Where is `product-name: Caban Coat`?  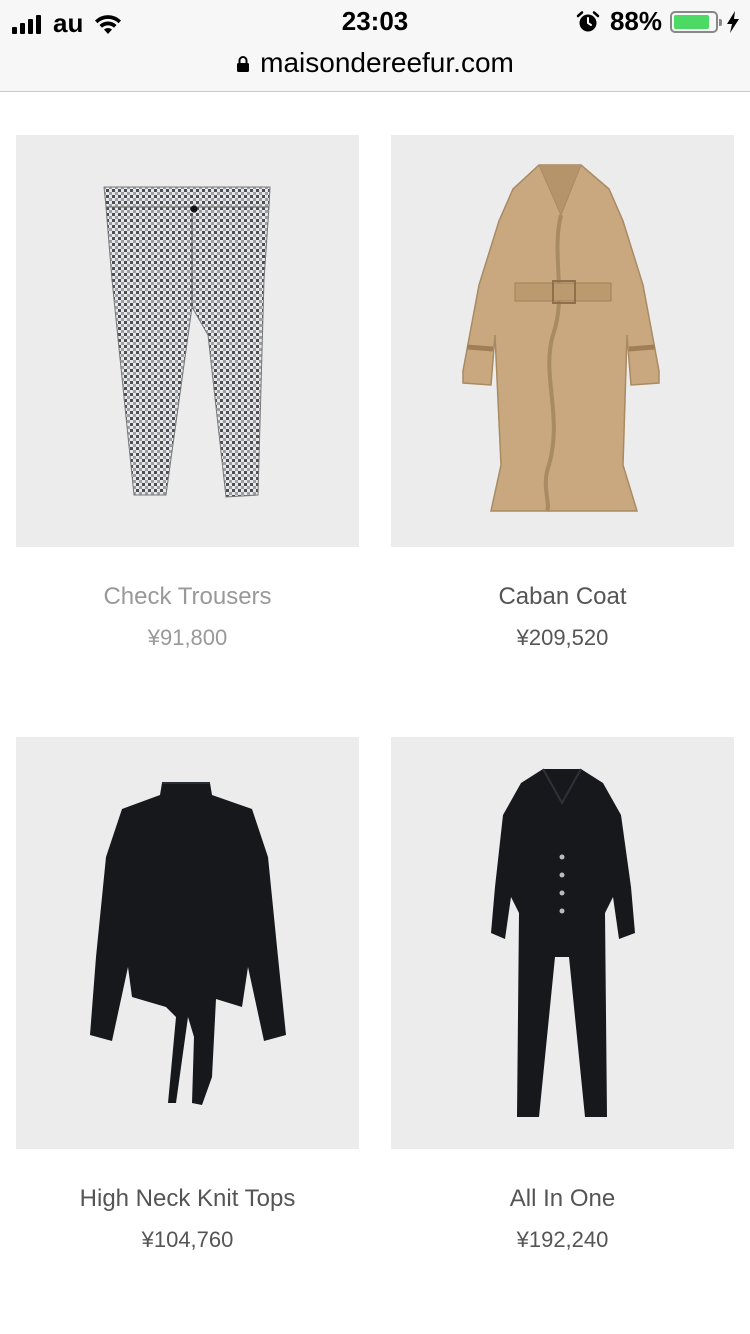 product-name: Caban Coat is located at coordinates (562, 597).